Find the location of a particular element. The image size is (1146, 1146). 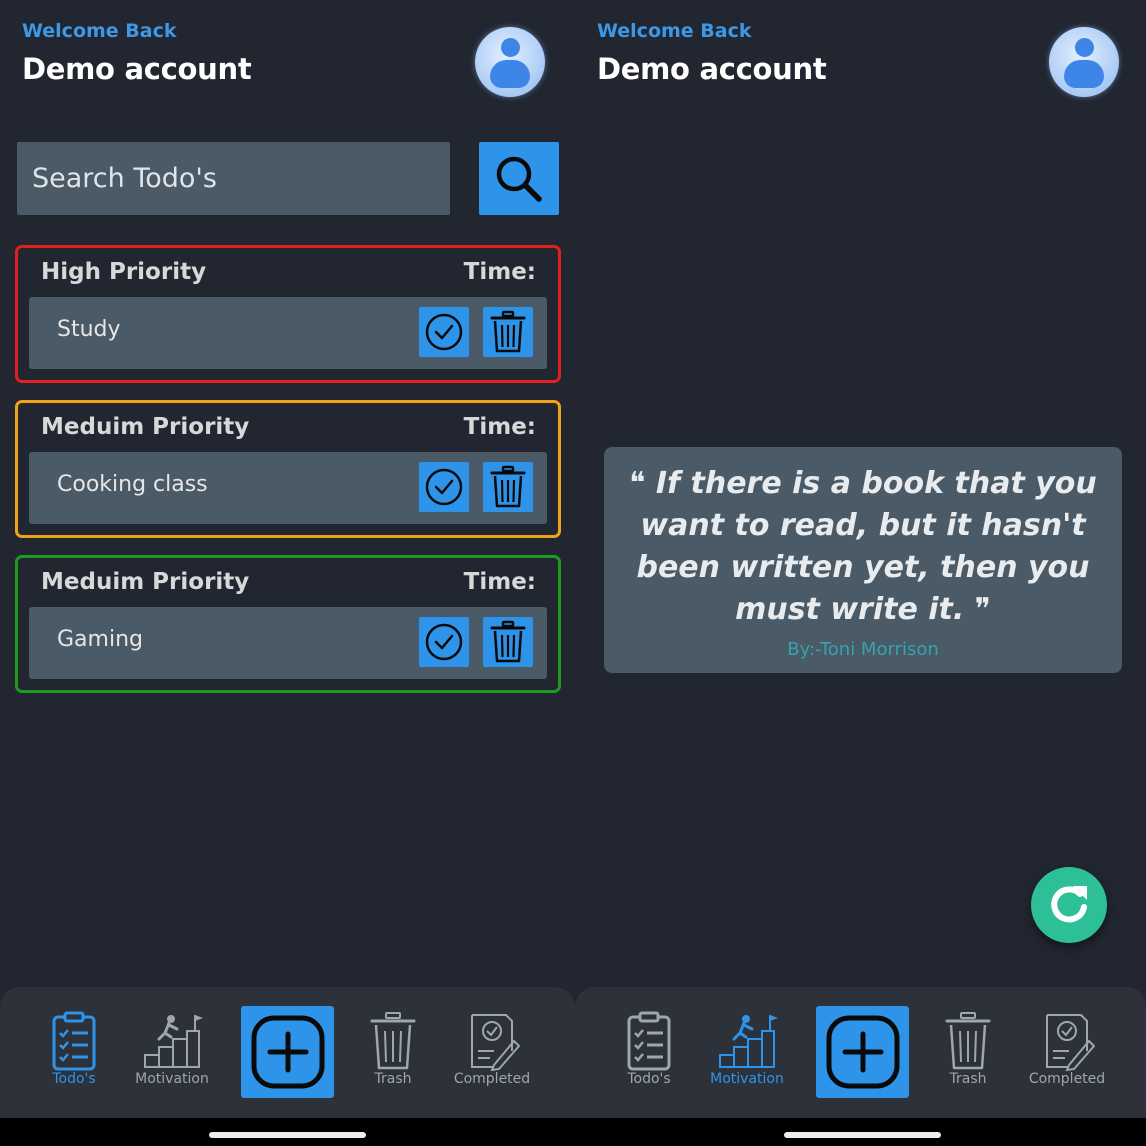

refresh-quote-button is located at coordinates (1069, 905).